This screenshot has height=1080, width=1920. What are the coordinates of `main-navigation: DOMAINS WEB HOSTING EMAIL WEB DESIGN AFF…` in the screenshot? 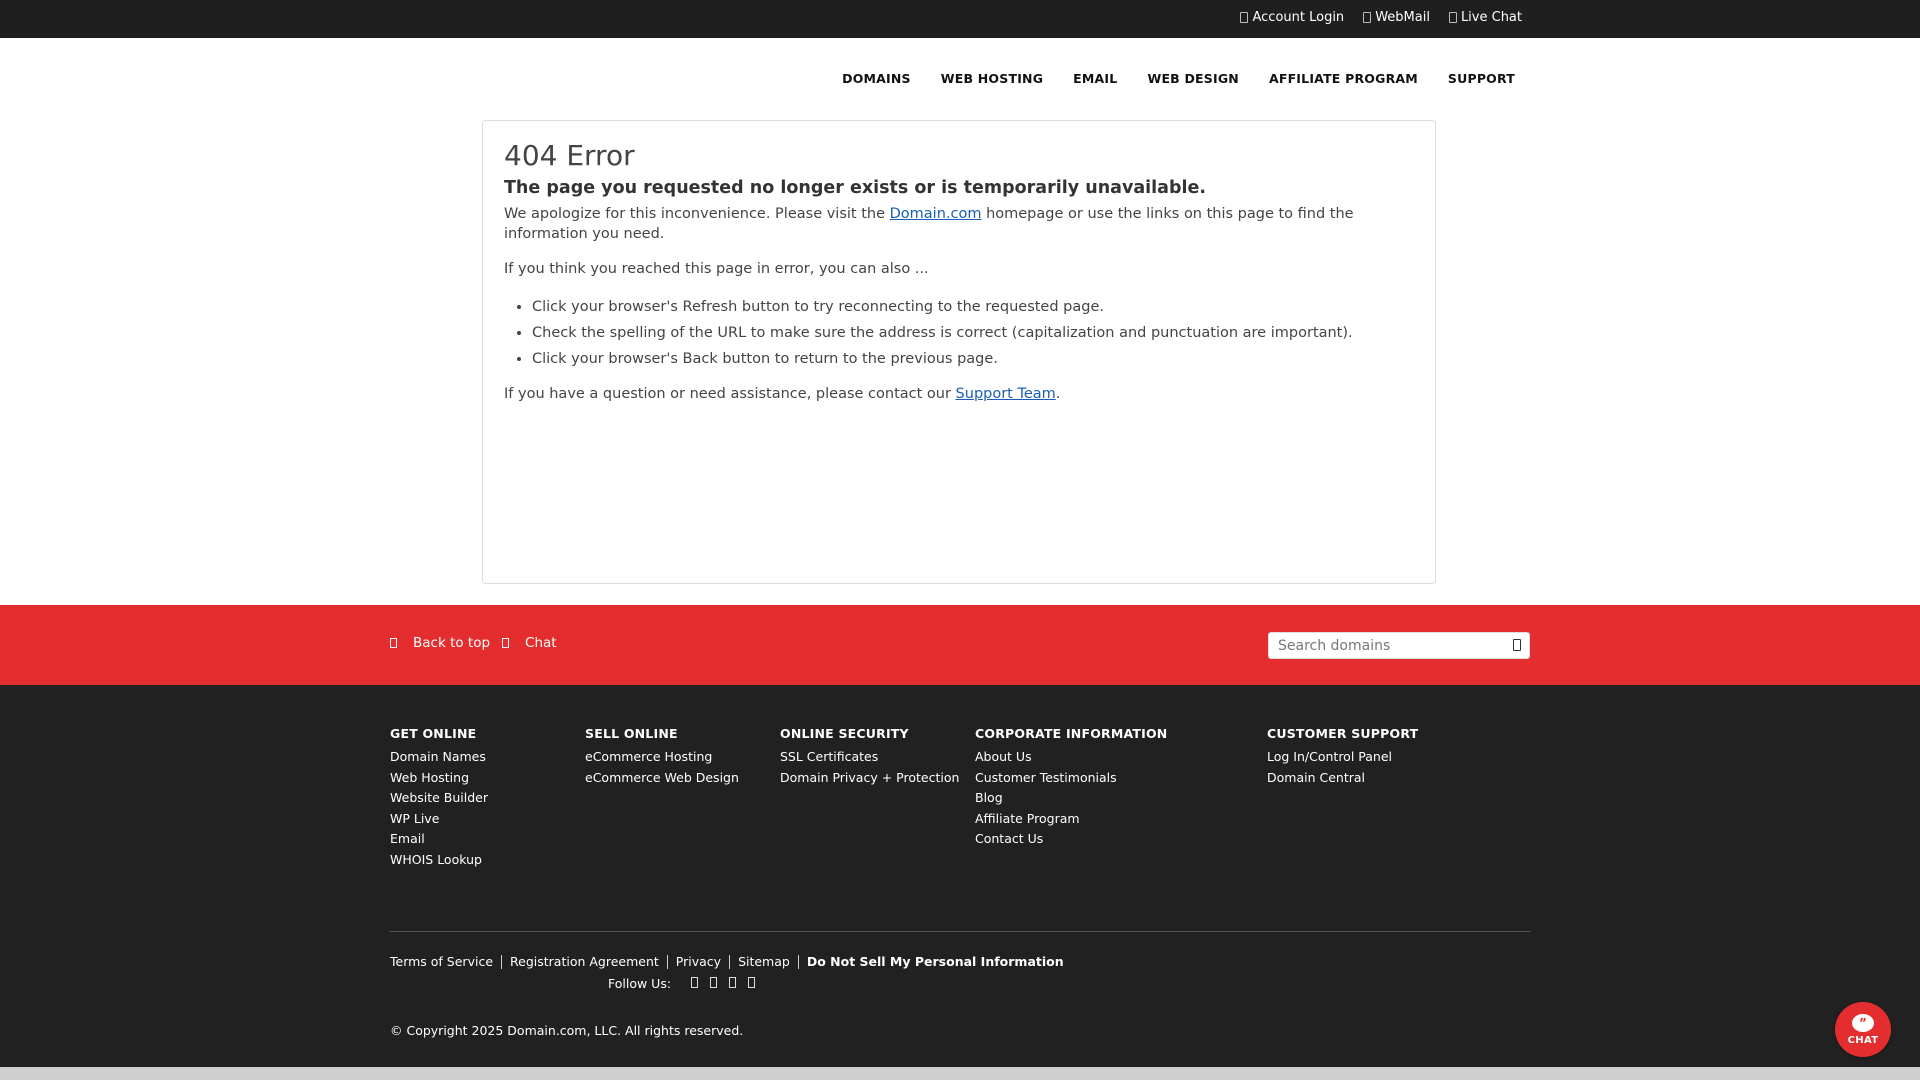 It's located at (960, 79).